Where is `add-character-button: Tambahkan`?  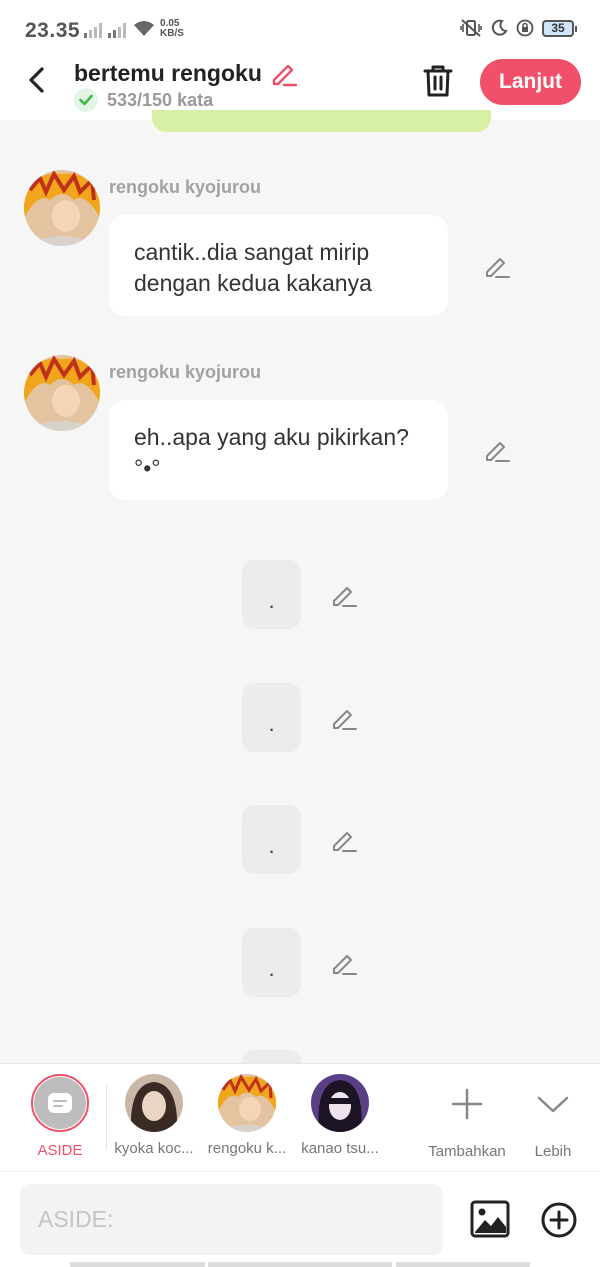
add-character-button: Tambahkan is located at coordinates (467, 1117).